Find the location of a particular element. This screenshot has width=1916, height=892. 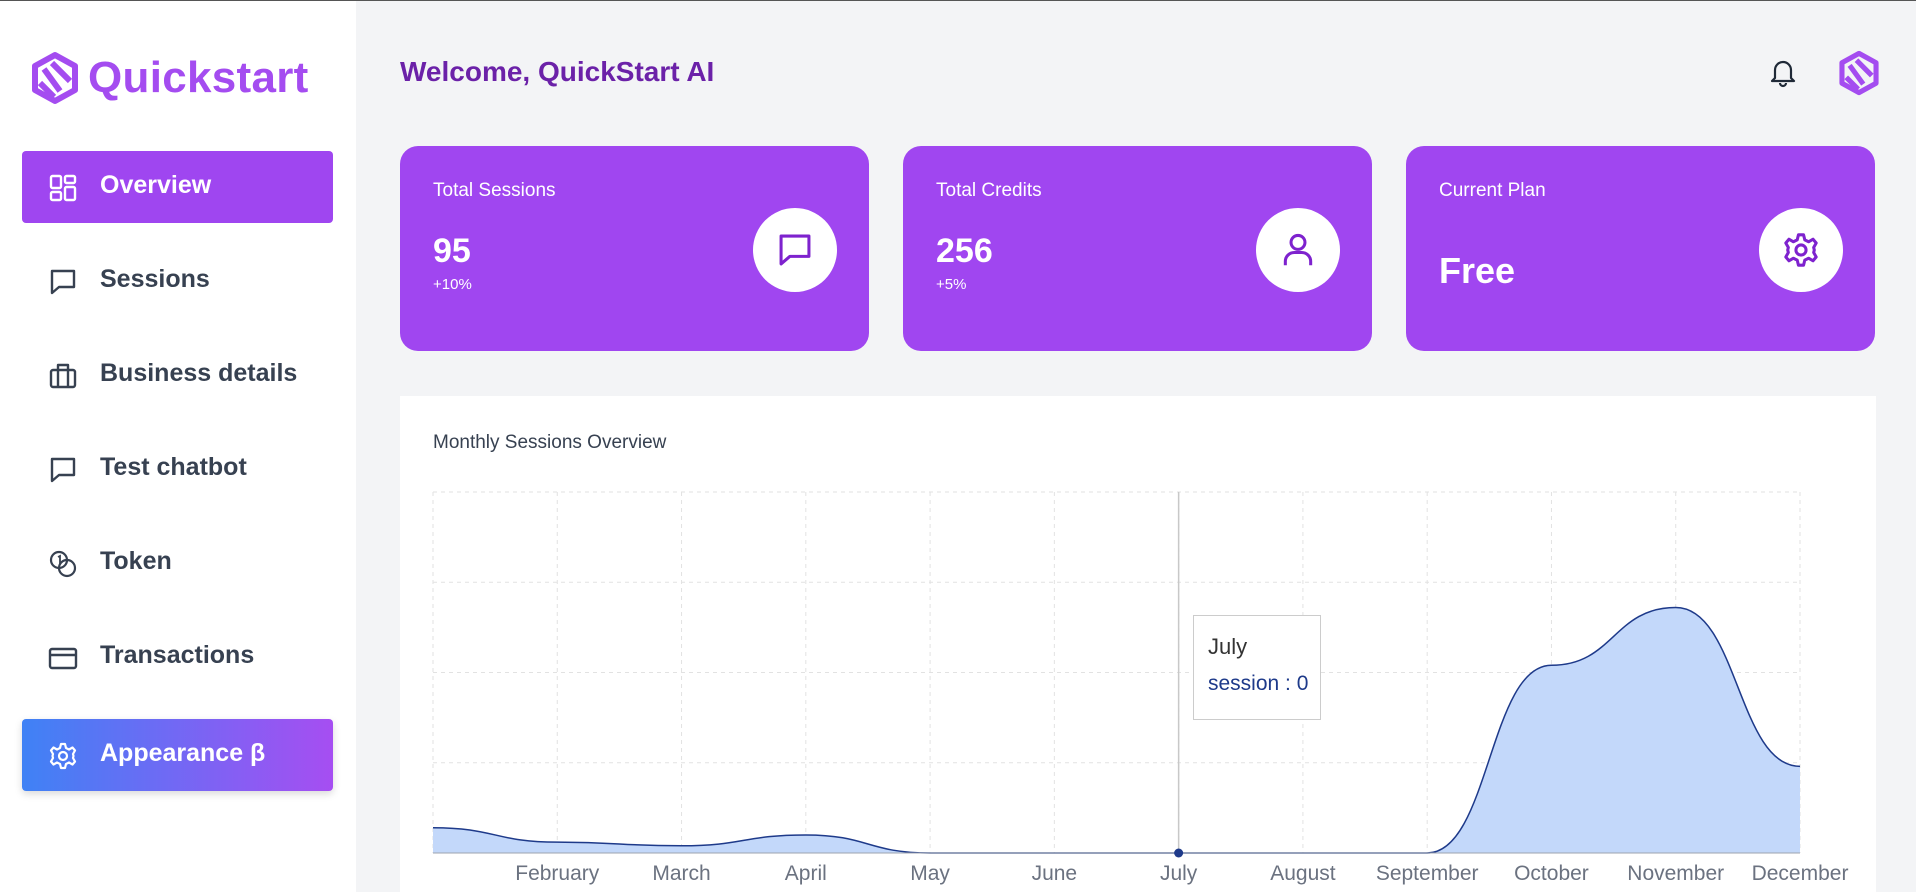

stat-card-total-credits: Total Credits 256 +5% is located at coordinates (1137, 248).